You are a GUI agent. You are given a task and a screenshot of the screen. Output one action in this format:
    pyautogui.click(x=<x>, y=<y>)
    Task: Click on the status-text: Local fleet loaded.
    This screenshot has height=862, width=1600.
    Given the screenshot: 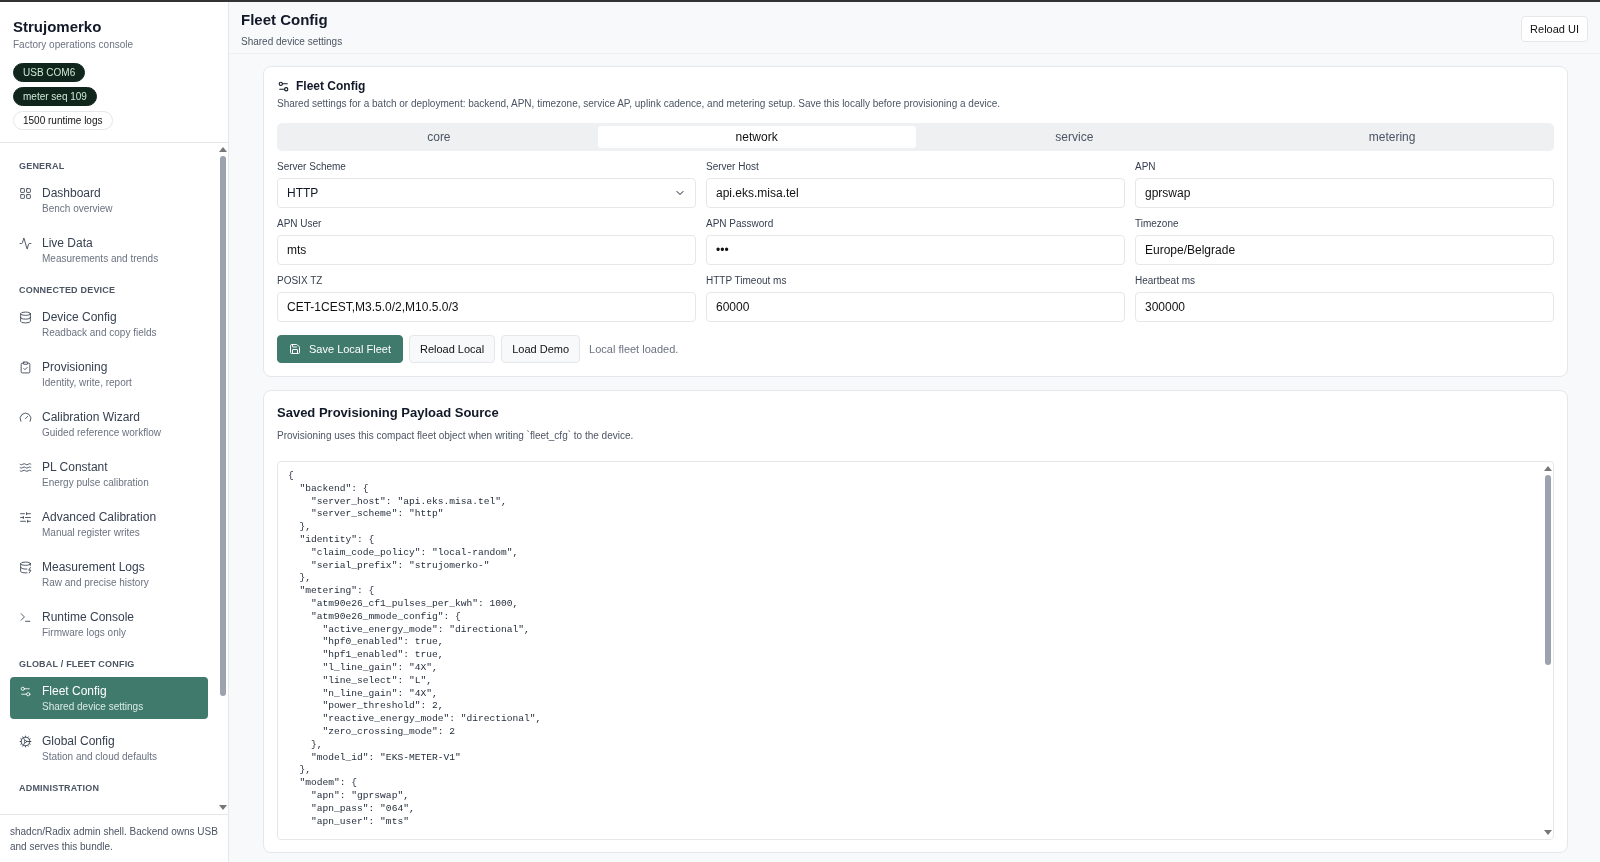 What is the action you would take?
    pyautogui.click(x=634, y=349)
    